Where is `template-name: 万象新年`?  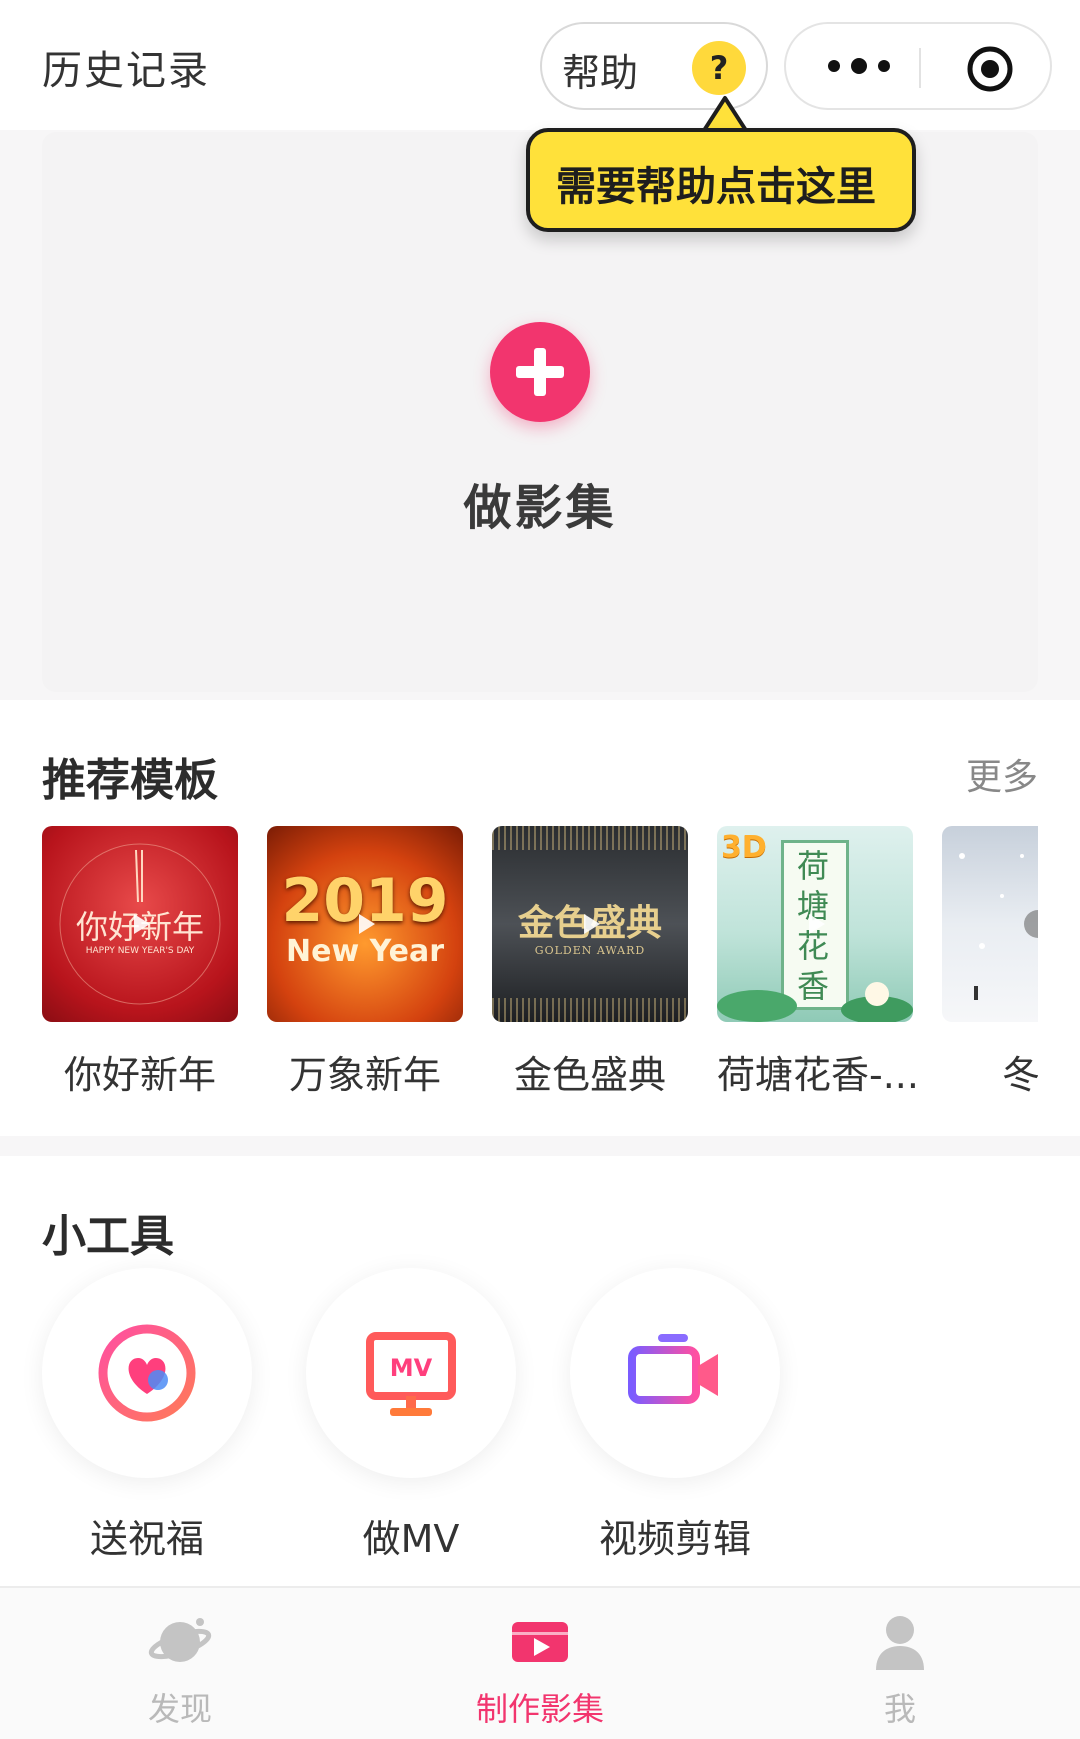
template-name: 万象新年 is located at coordinates (364, 1075).